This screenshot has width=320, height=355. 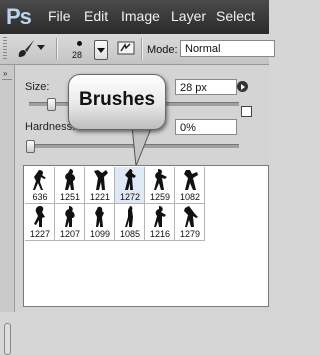 I want to click on callout-text: Brushes, so click(x=117, y=99).